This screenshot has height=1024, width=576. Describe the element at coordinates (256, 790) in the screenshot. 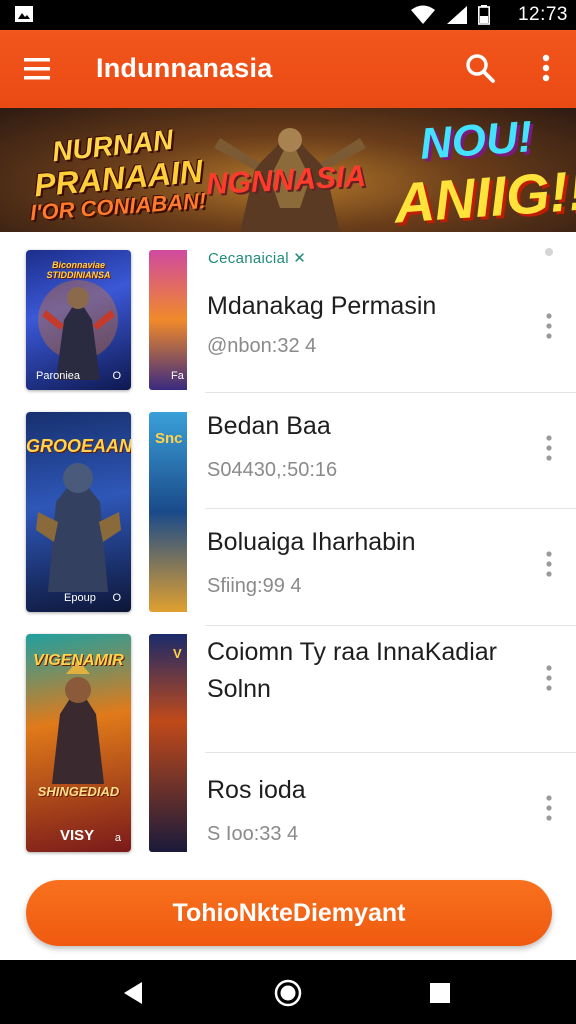

I see `item-title: Ros ioda` at that location.